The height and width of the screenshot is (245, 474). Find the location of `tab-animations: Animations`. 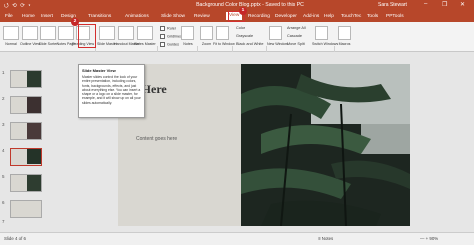

tab-animations: Animations is located at coordinates (137, 16).